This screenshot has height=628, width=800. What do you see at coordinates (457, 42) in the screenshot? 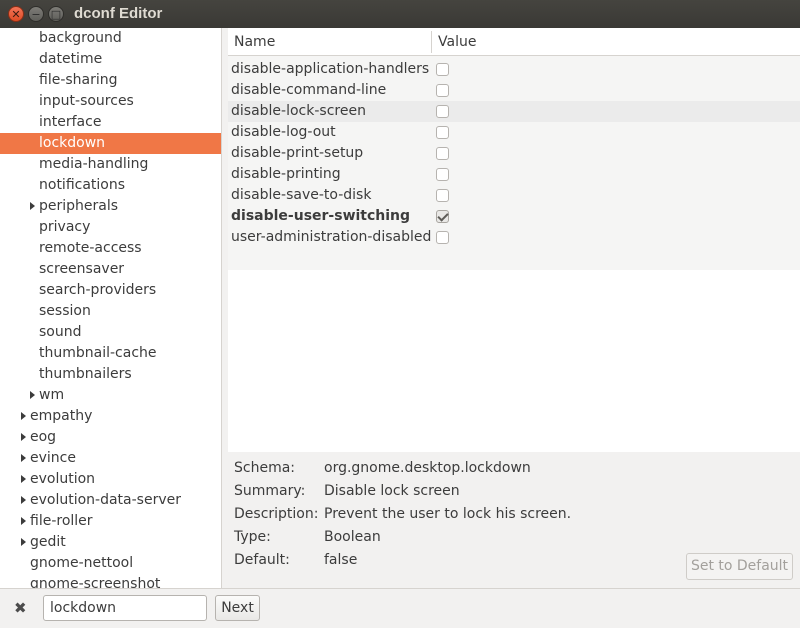
I see `column-header-value: Value` at bounding box center [457, 42].